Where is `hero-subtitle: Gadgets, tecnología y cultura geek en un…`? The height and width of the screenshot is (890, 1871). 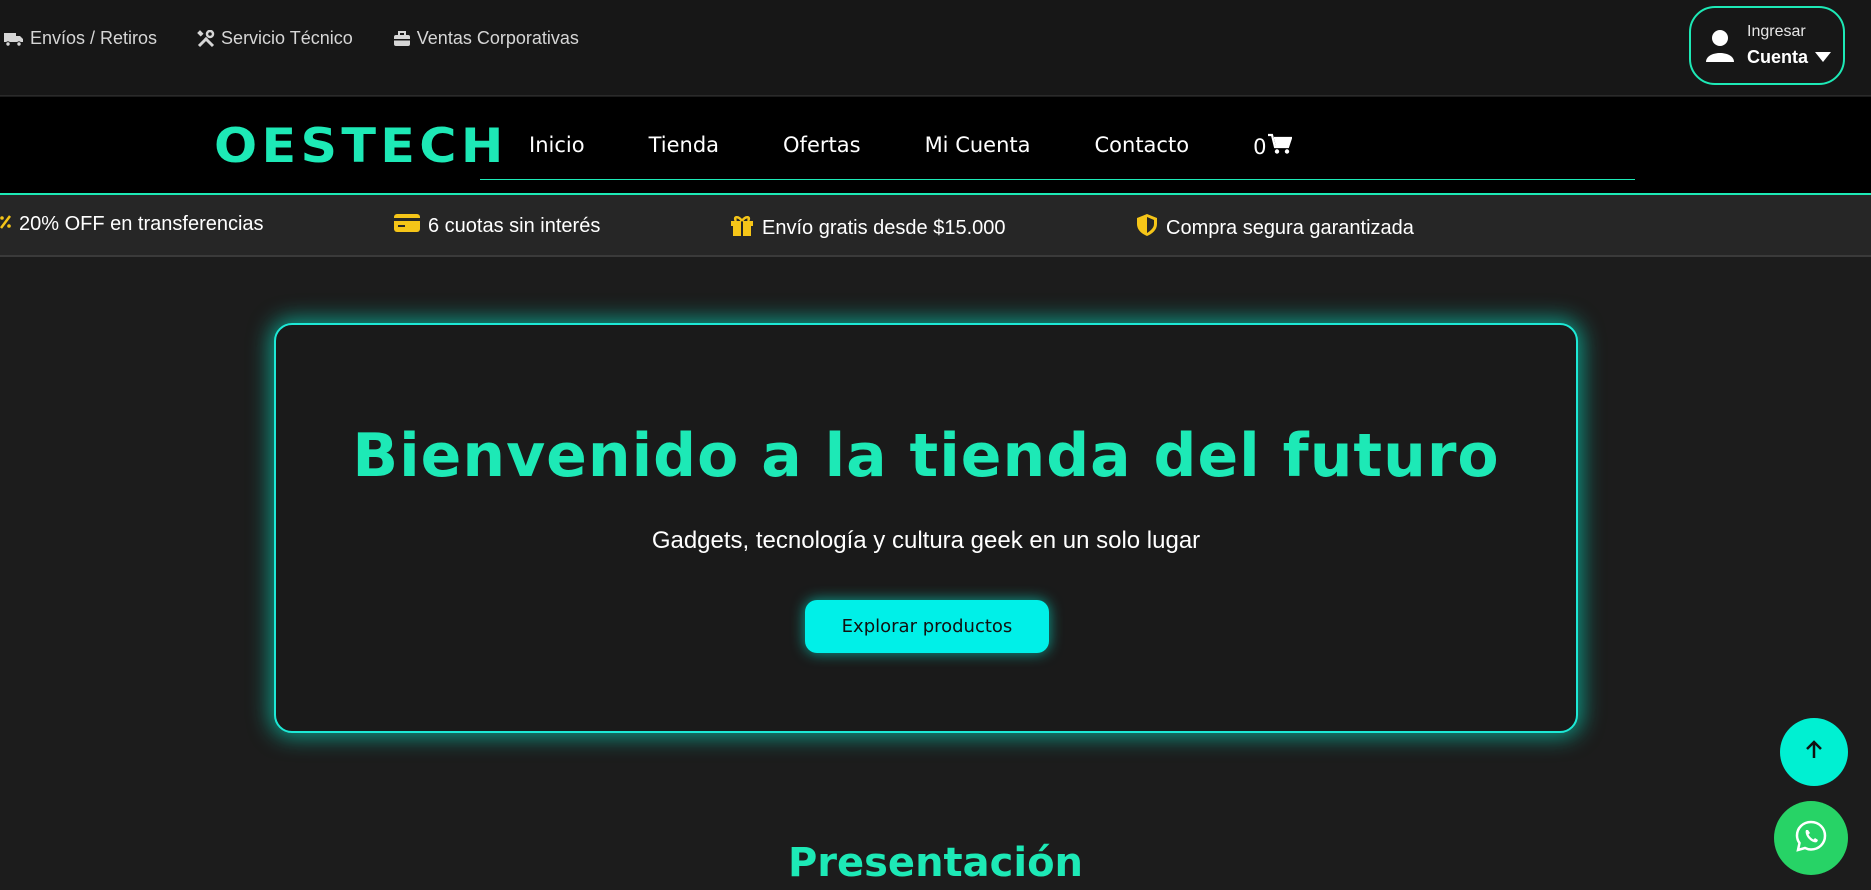
hero-subtitle: Gadgets, tecnología y cultura geek en un… is located at coordinates (926, 540).